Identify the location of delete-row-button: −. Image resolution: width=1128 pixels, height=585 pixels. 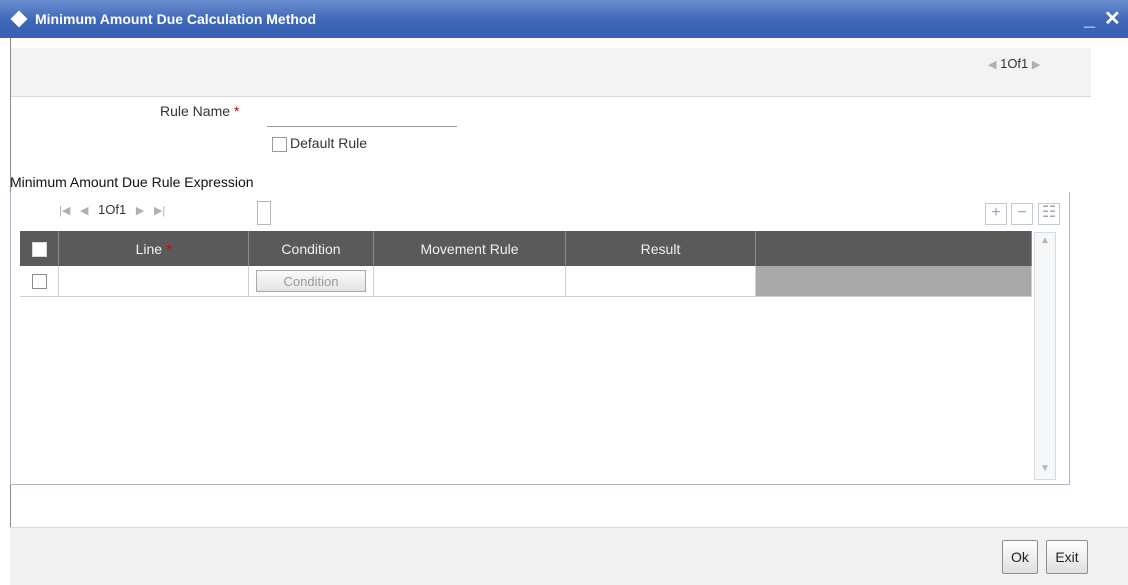
(1022, 214).